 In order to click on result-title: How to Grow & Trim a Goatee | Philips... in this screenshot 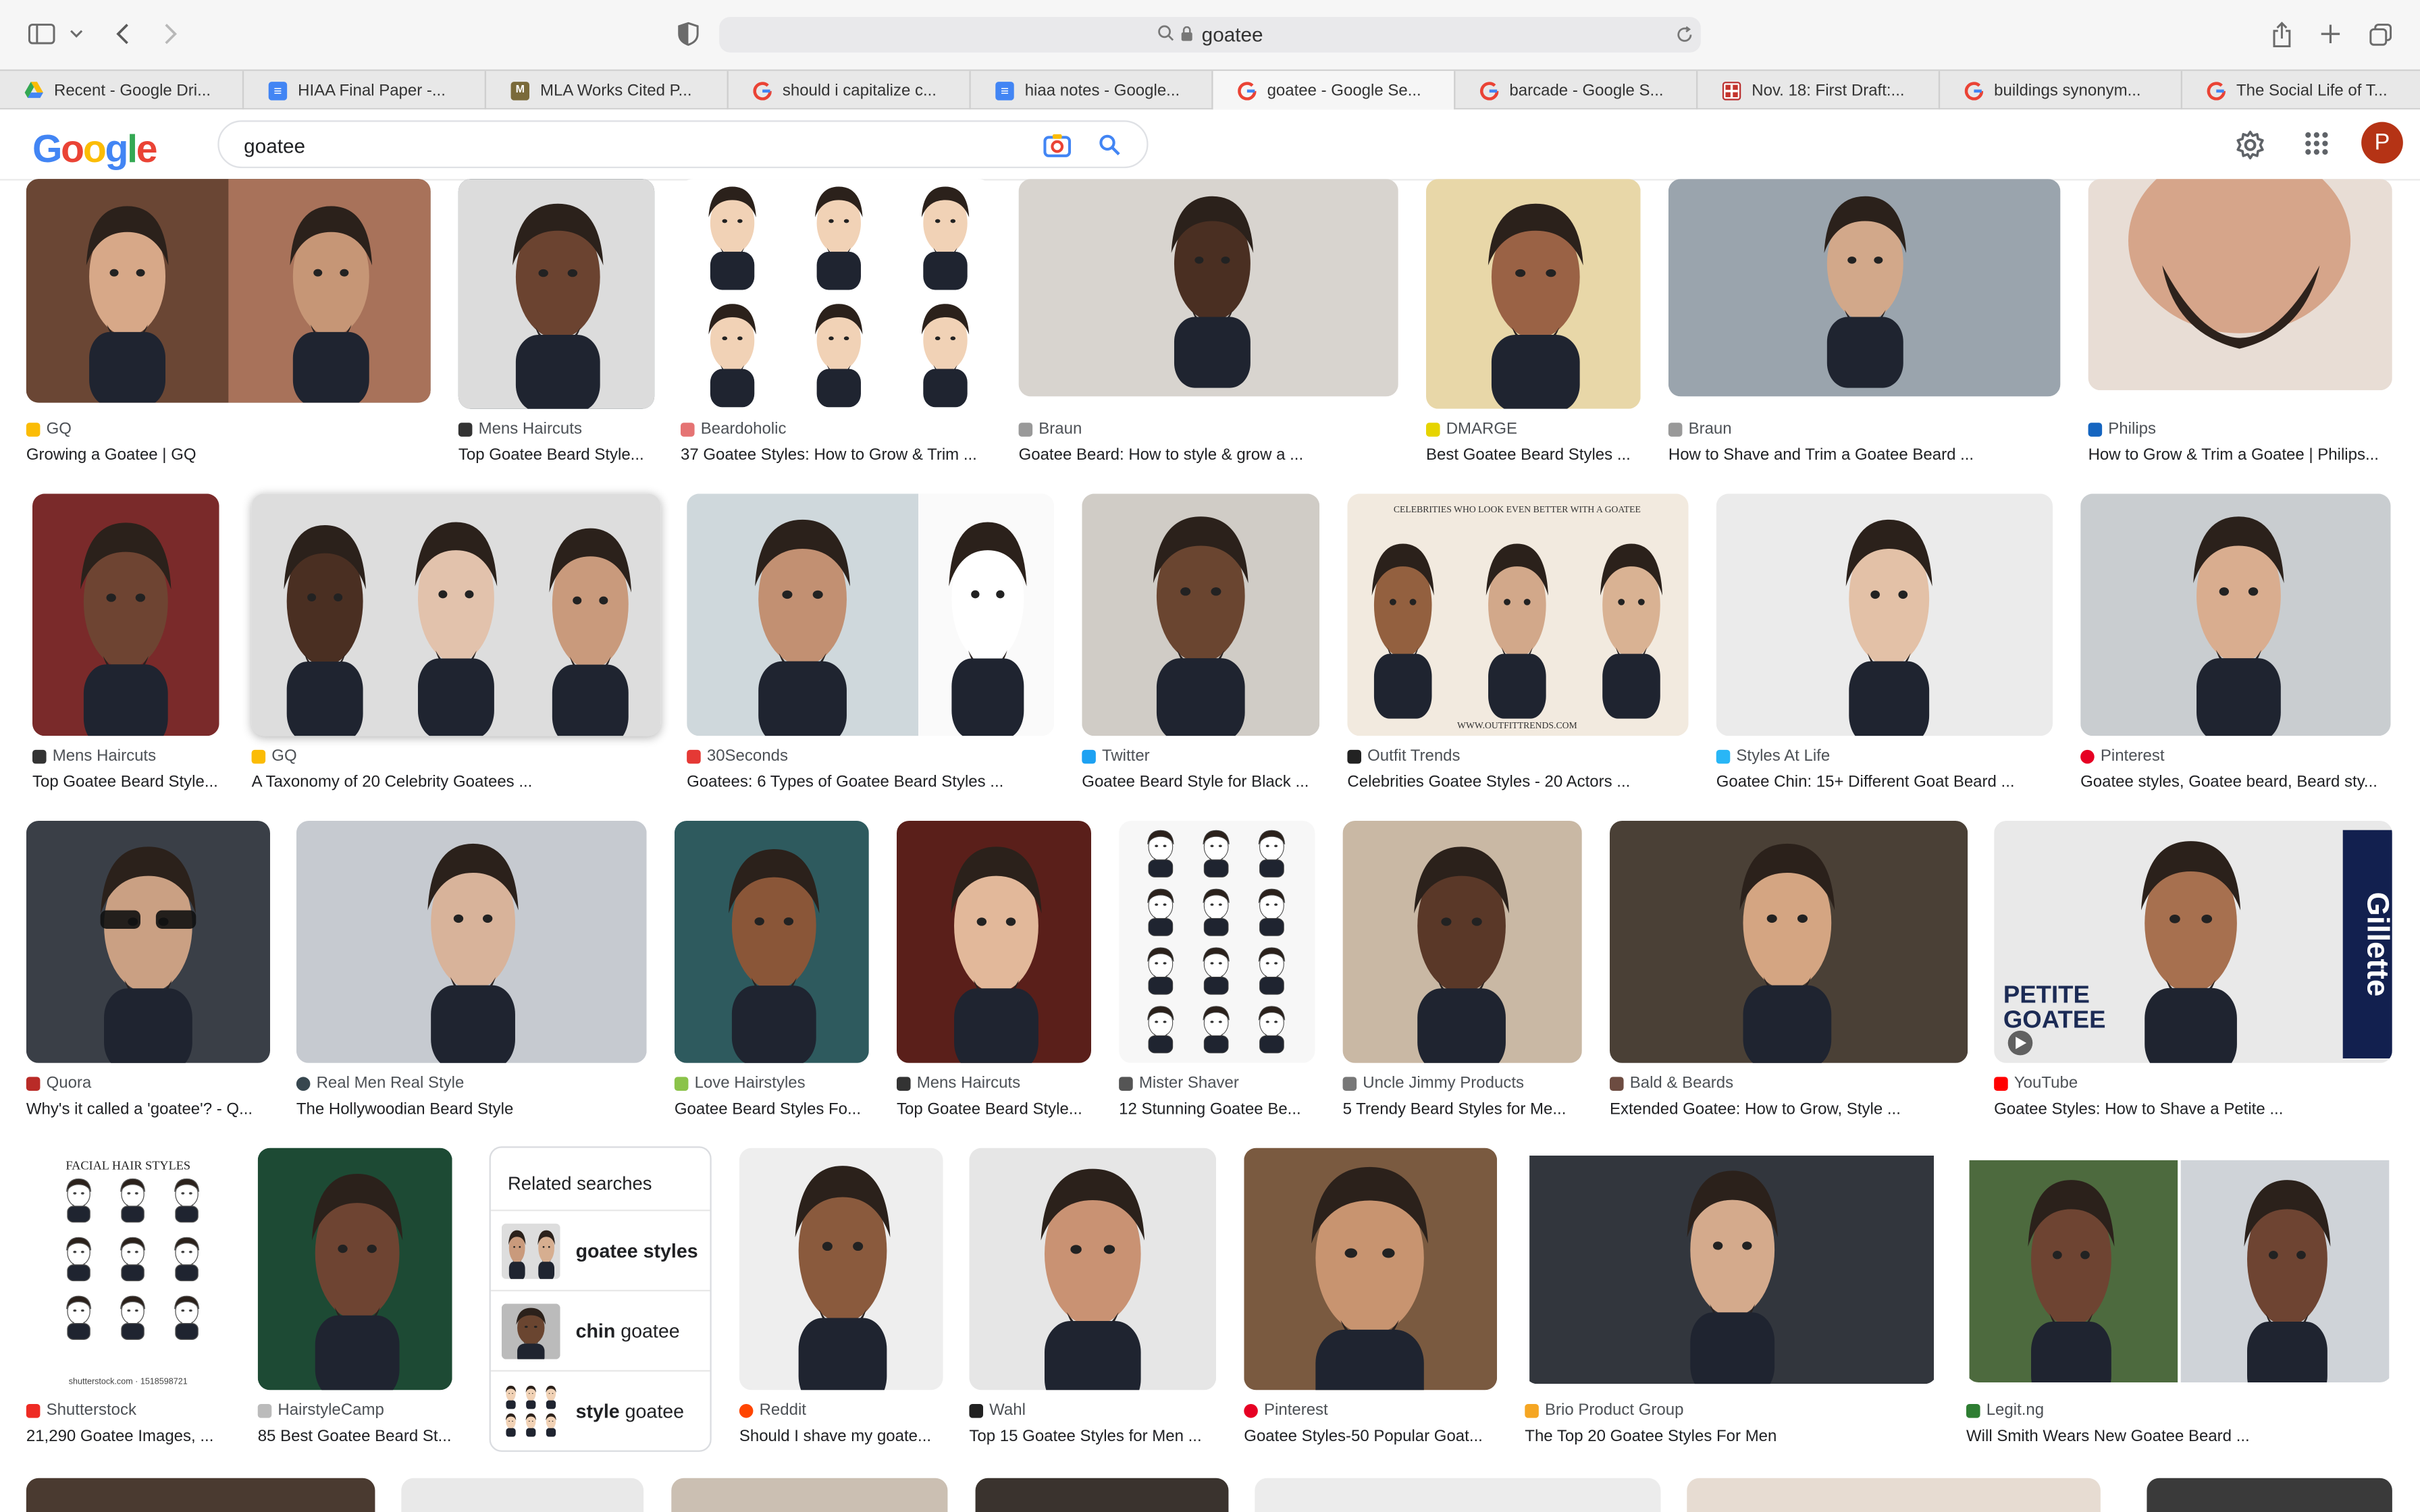, I will do `click(2240, 455)`.